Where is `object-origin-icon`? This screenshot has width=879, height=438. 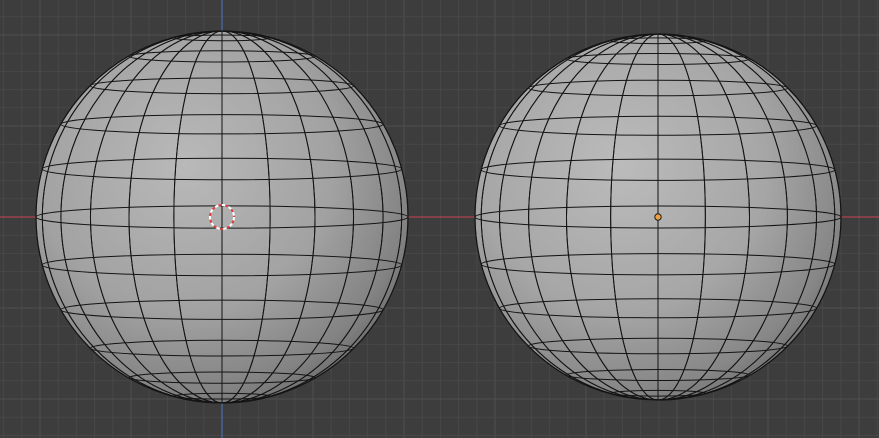 object-origin-icon is located at coordinates (658, 217).